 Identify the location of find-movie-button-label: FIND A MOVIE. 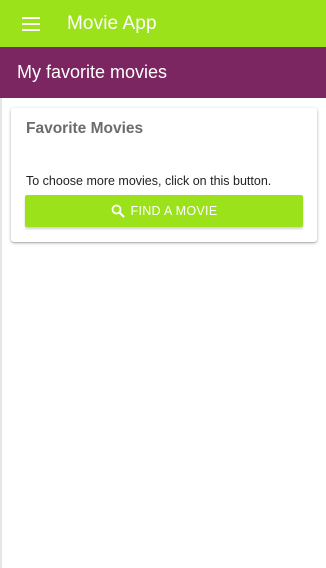
(174, 211).